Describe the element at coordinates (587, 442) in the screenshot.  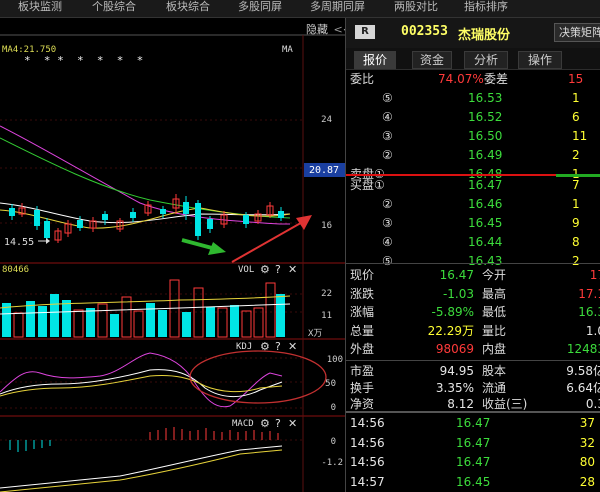
I see `tick-volume: 32` at that location.